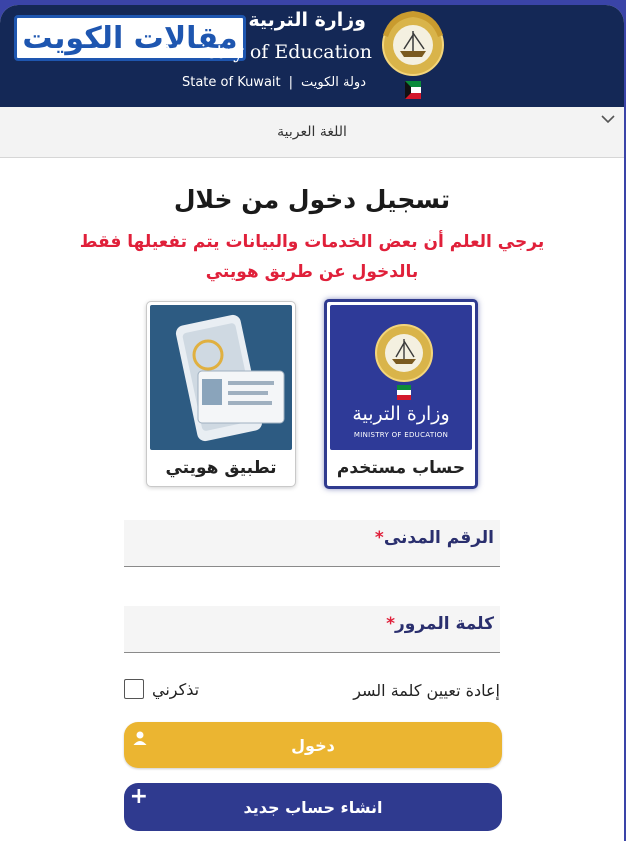 The image size is (626, 841). I want to click on remember-me: تذكرني, so click(161, 689).